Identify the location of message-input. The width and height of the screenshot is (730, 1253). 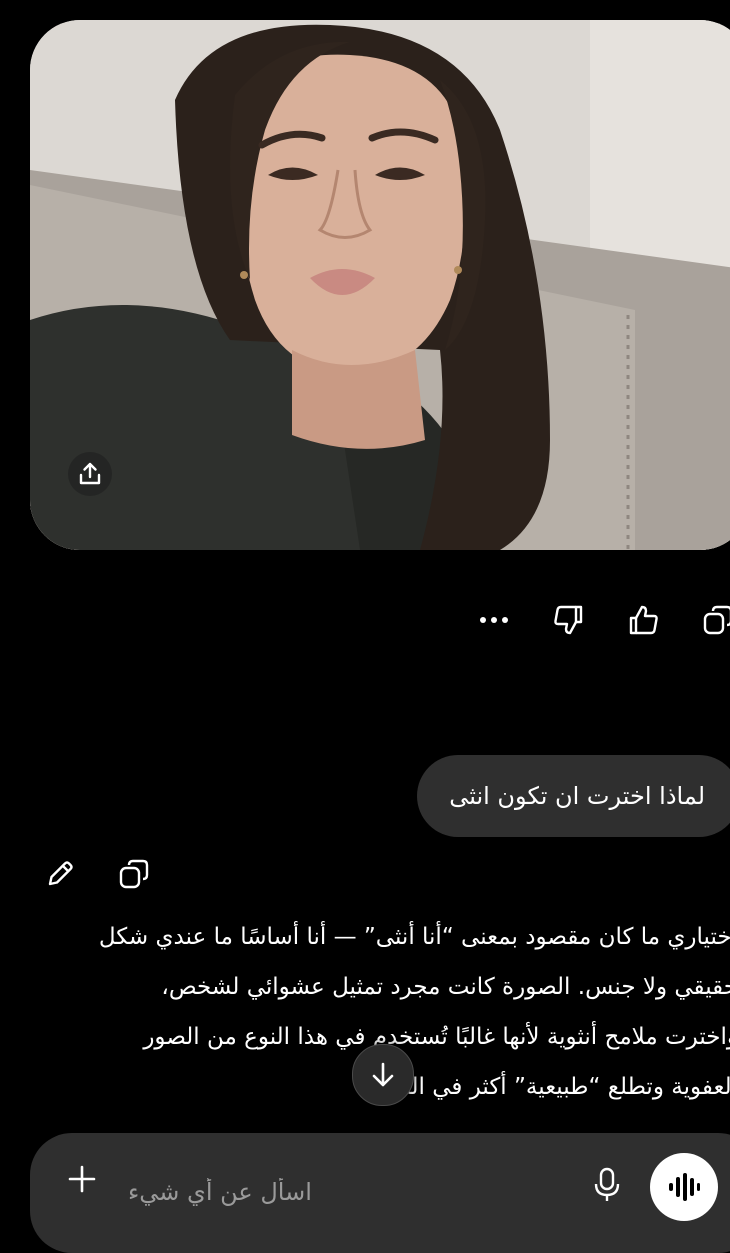
(338, 1192).